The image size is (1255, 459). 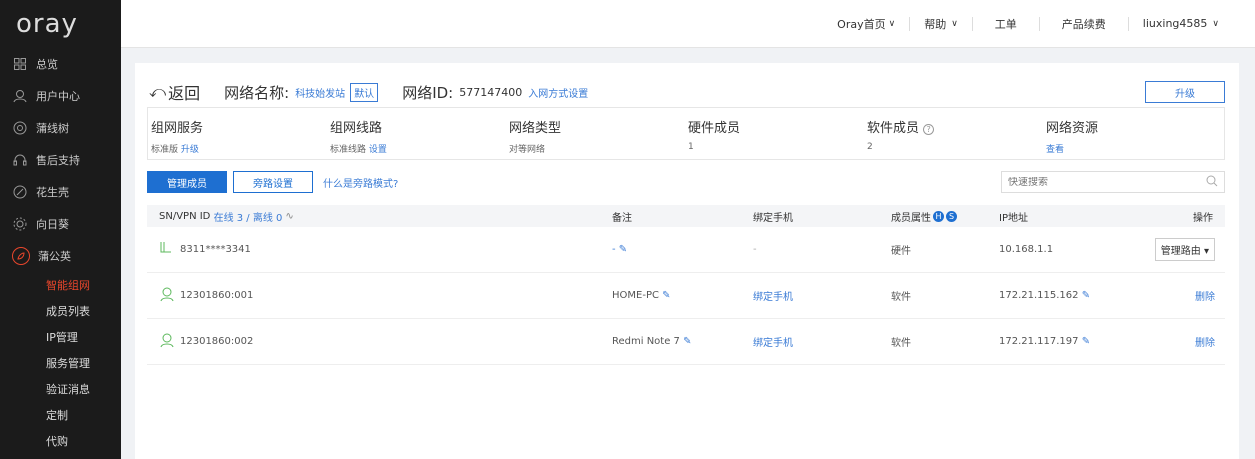 What do you see at coordinates (217, 341) in the screenshot?
I see `member-id: 12301860:002` at bounding box center [217, 341].